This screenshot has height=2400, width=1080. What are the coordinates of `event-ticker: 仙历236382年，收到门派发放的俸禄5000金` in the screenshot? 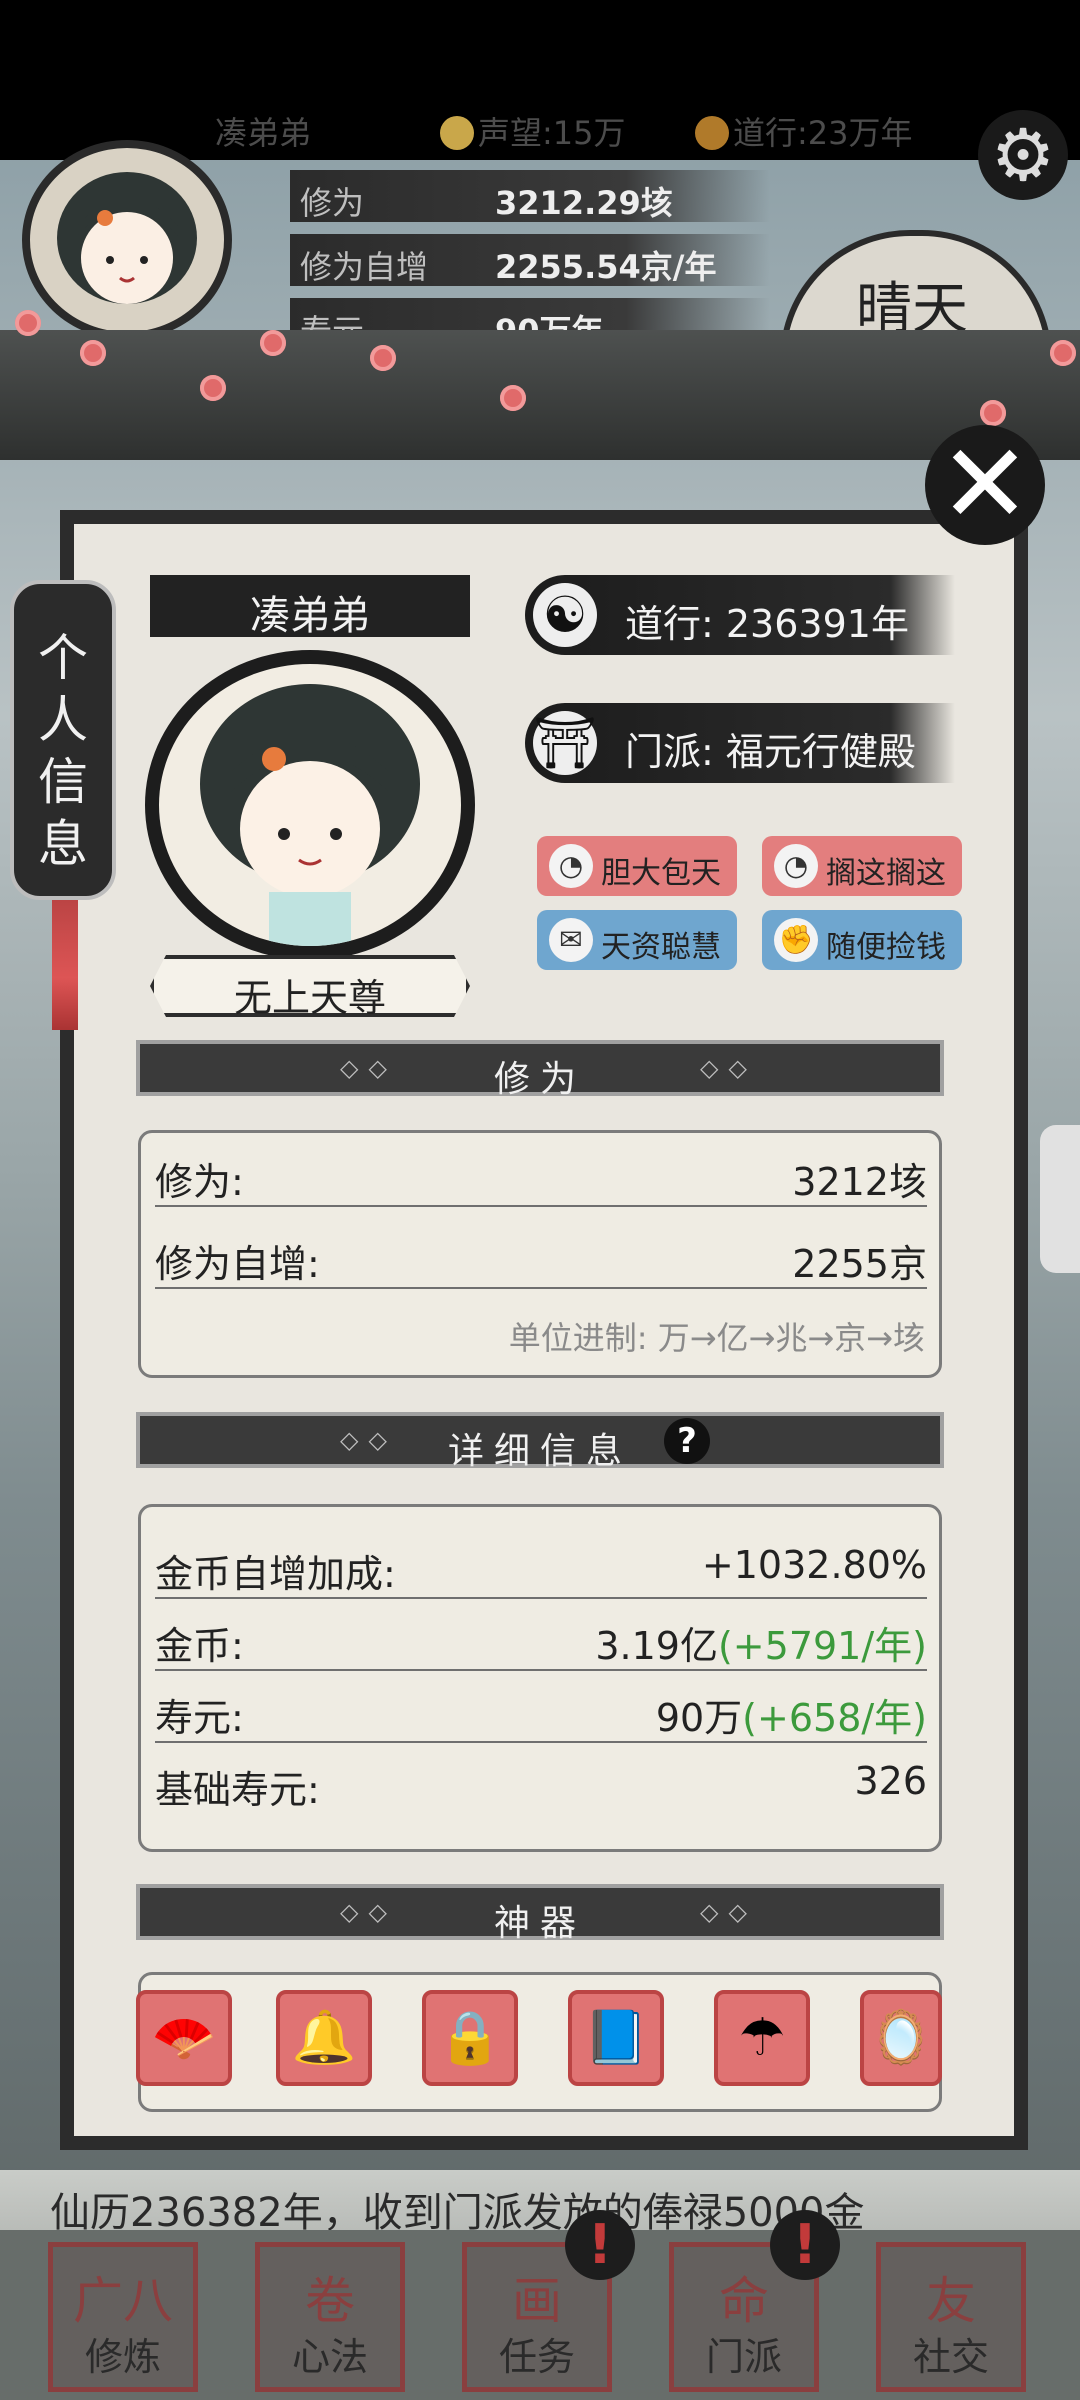 It's located at (540, 2203).